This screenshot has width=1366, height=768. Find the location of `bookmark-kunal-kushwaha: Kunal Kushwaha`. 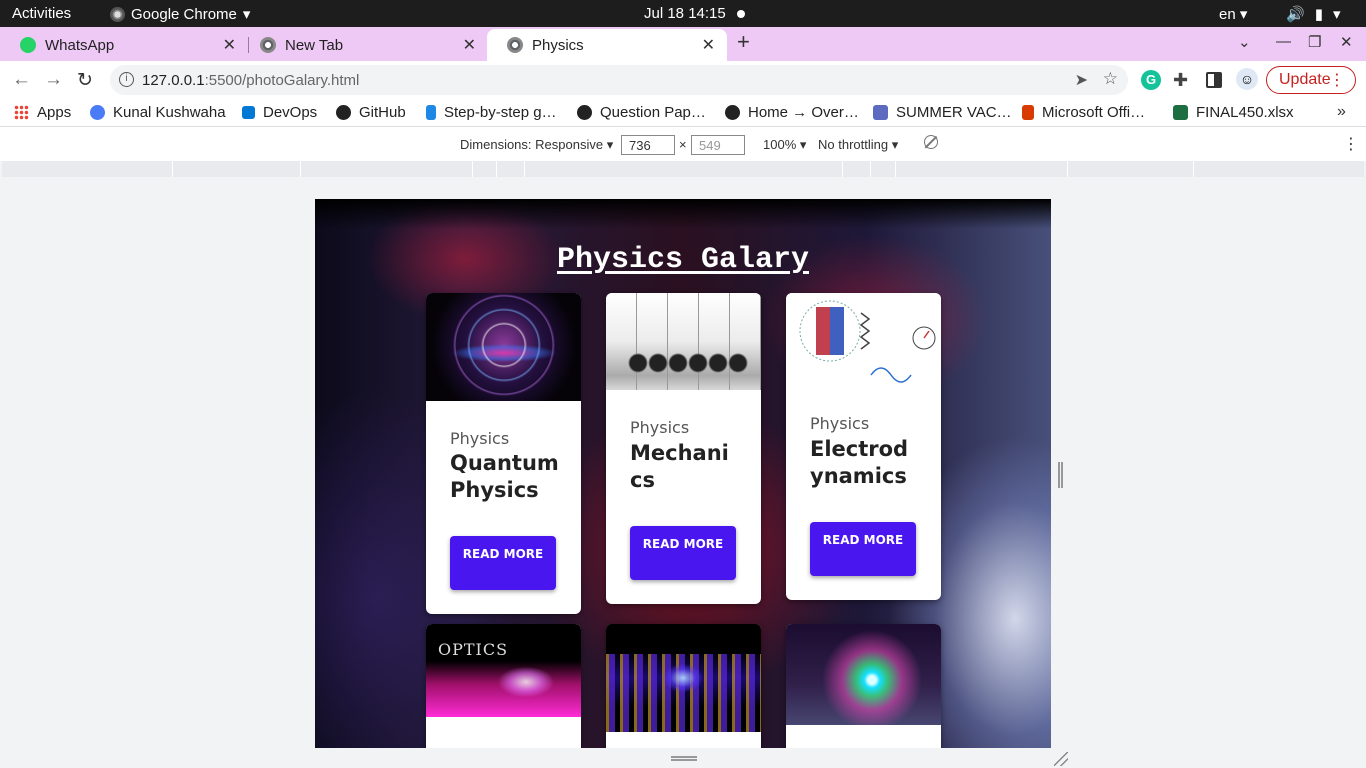

bookmark-kunal-kushwaha: Kunal Kushwaha is located at coordinates (158, 112).